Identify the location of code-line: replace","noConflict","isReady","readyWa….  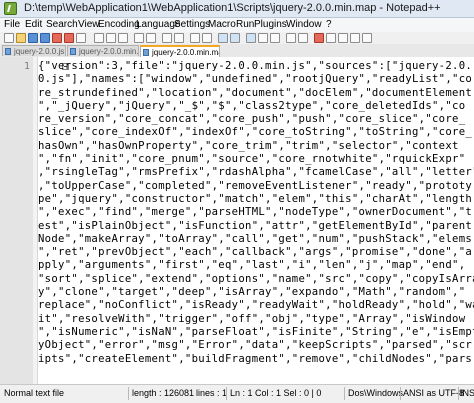
(256, 305).